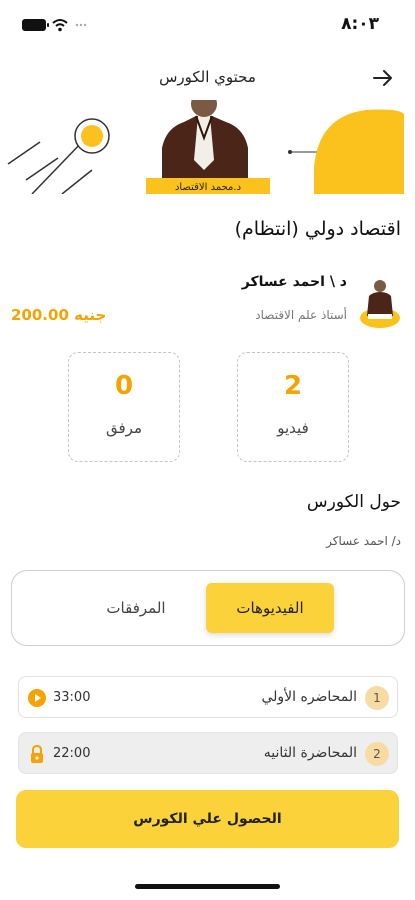 The width and height of the screenshot is (415, 900). Describe the element at coordinates (124, 428) in the screenshot. I see `attachments-label: مرفق` at that location.